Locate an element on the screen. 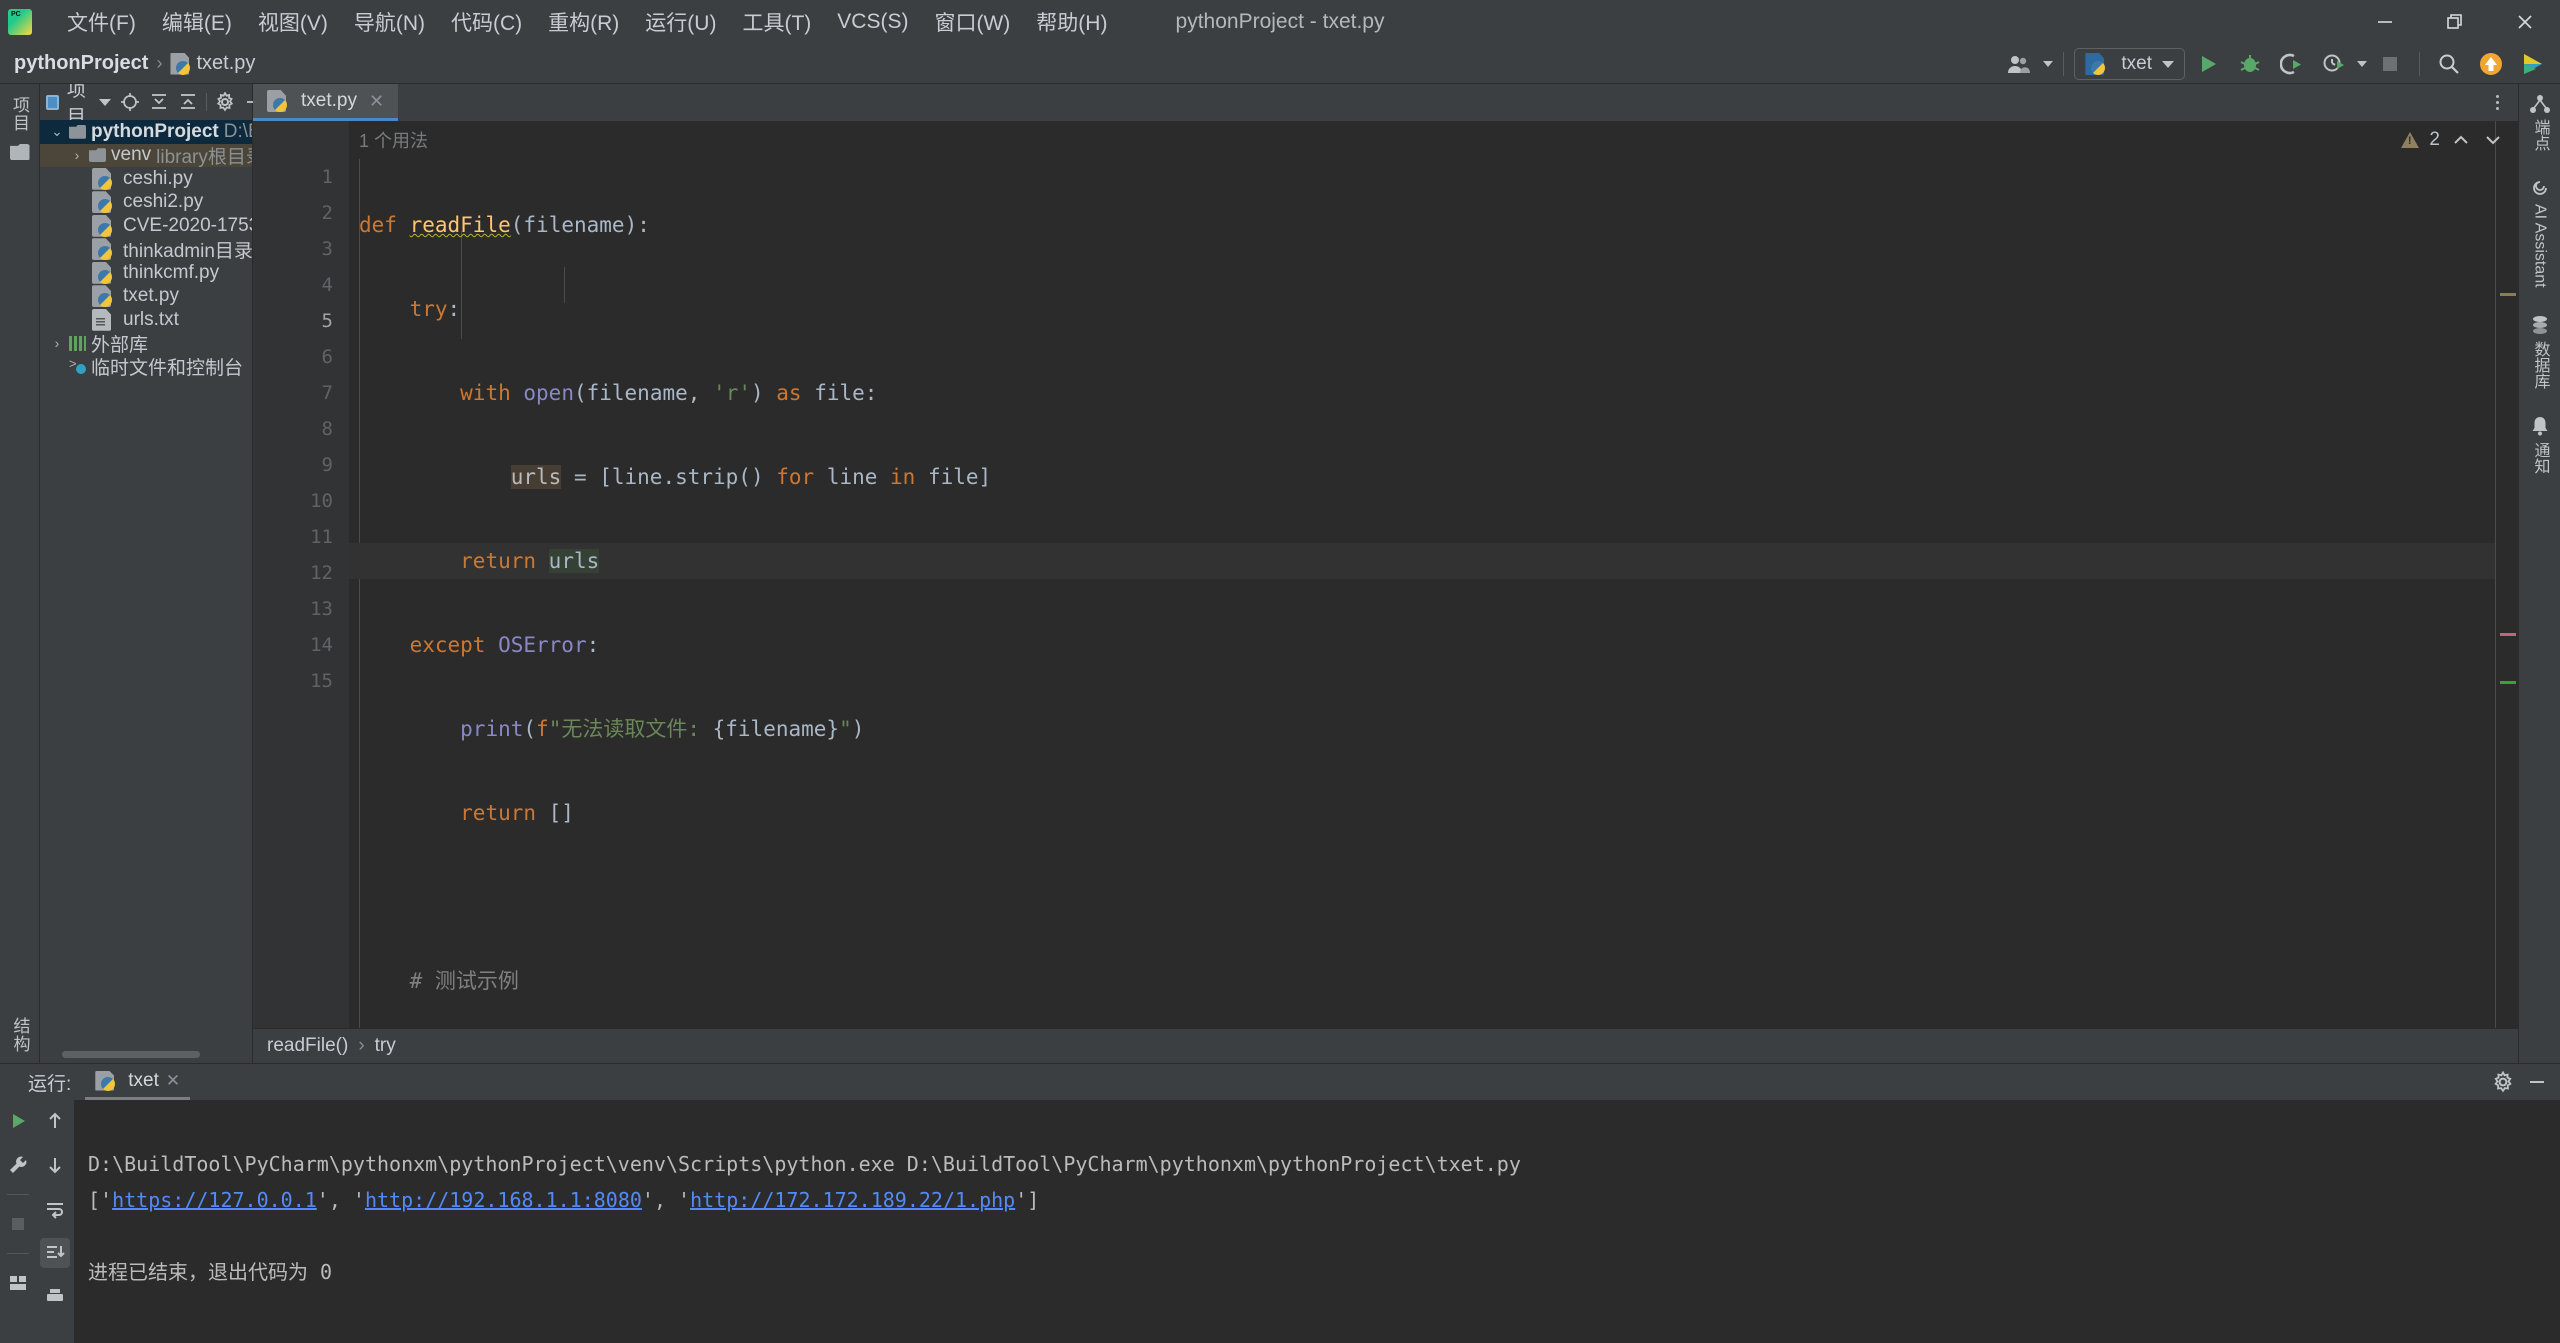 The image size is (2560, 1343). scrollbar-thumb is located at coordinates (131, 1054).